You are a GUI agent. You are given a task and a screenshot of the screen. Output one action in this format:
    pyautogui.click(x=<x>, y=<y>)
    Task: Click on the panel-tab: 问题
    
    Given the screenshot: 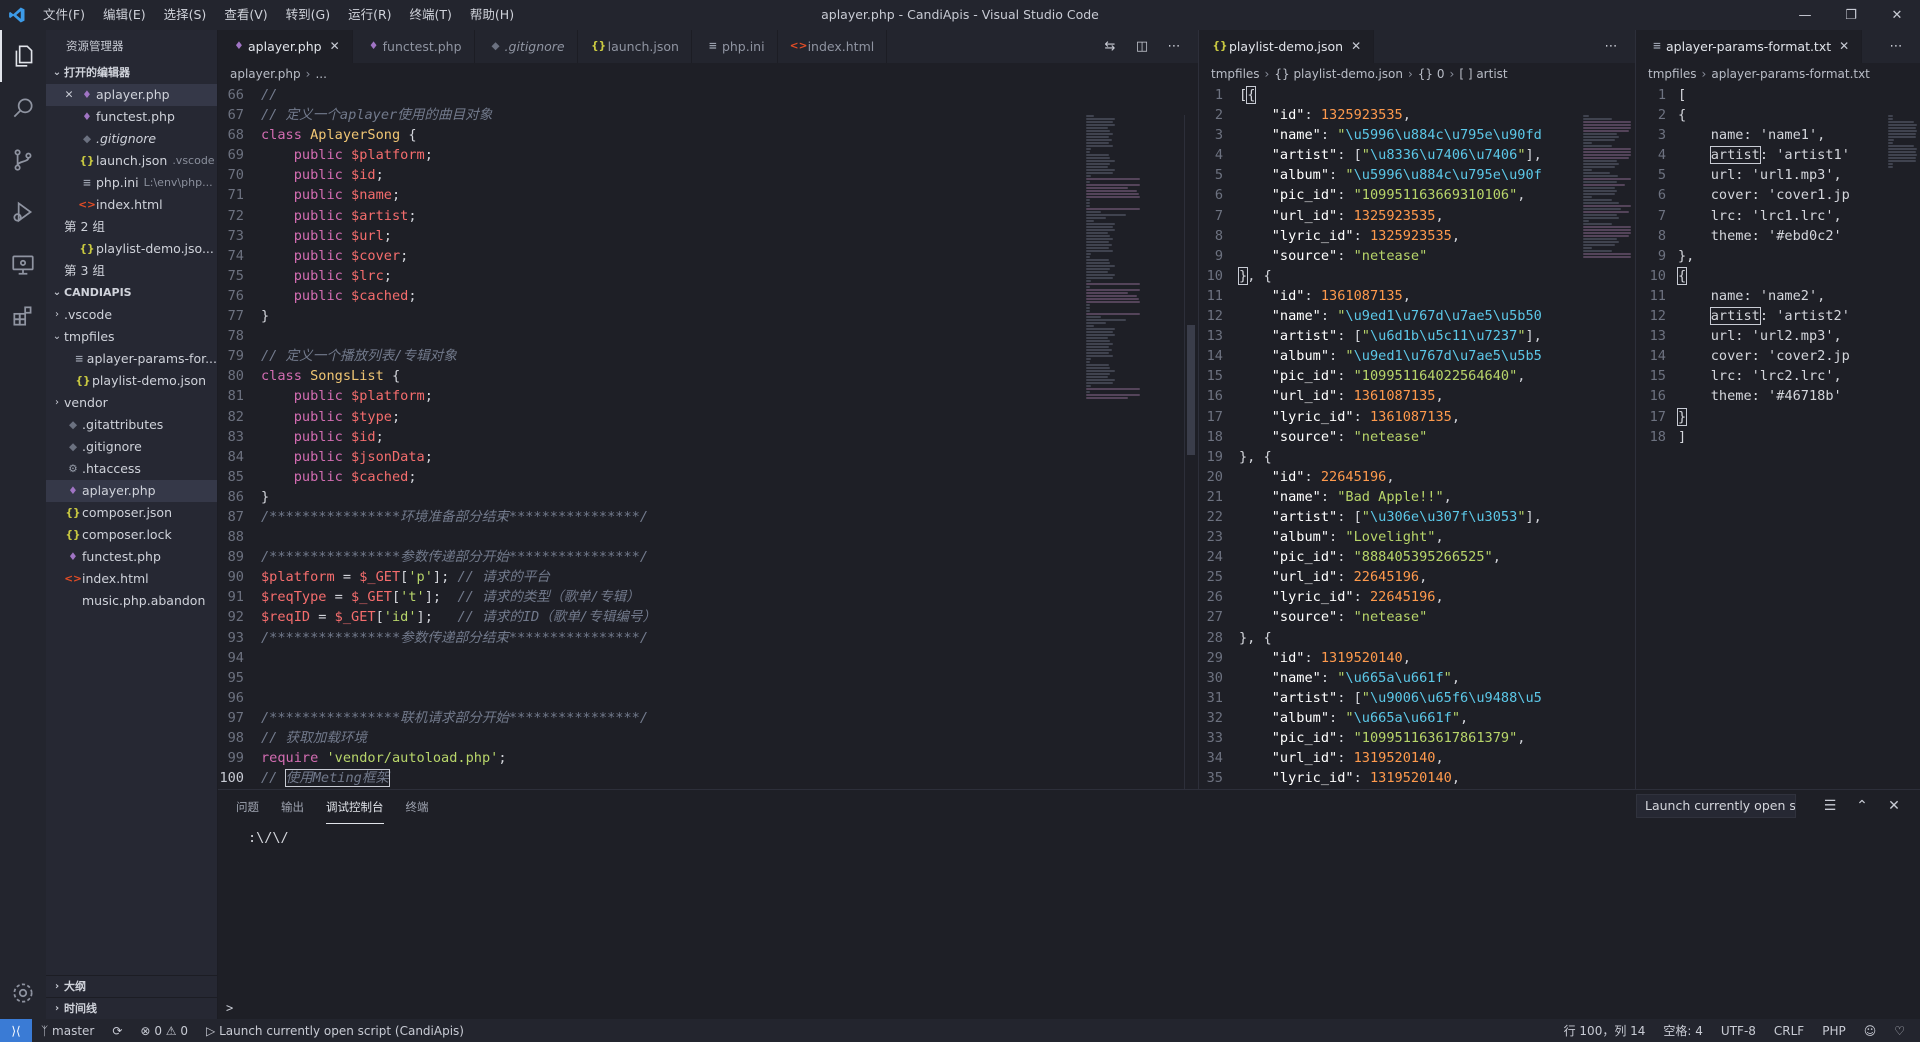 What is the action you would take?
    pyautogui.click(x=247, y=807)
    